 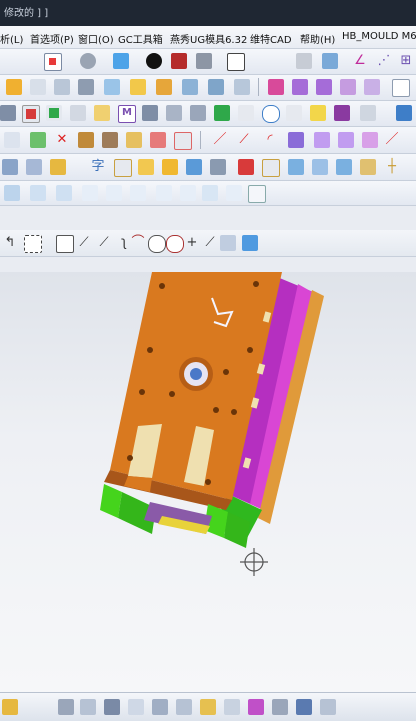 What do you see at coordinates (370, 140) in the screenshot?
I see `join-curve-icon` at bounding box center [370, 140].